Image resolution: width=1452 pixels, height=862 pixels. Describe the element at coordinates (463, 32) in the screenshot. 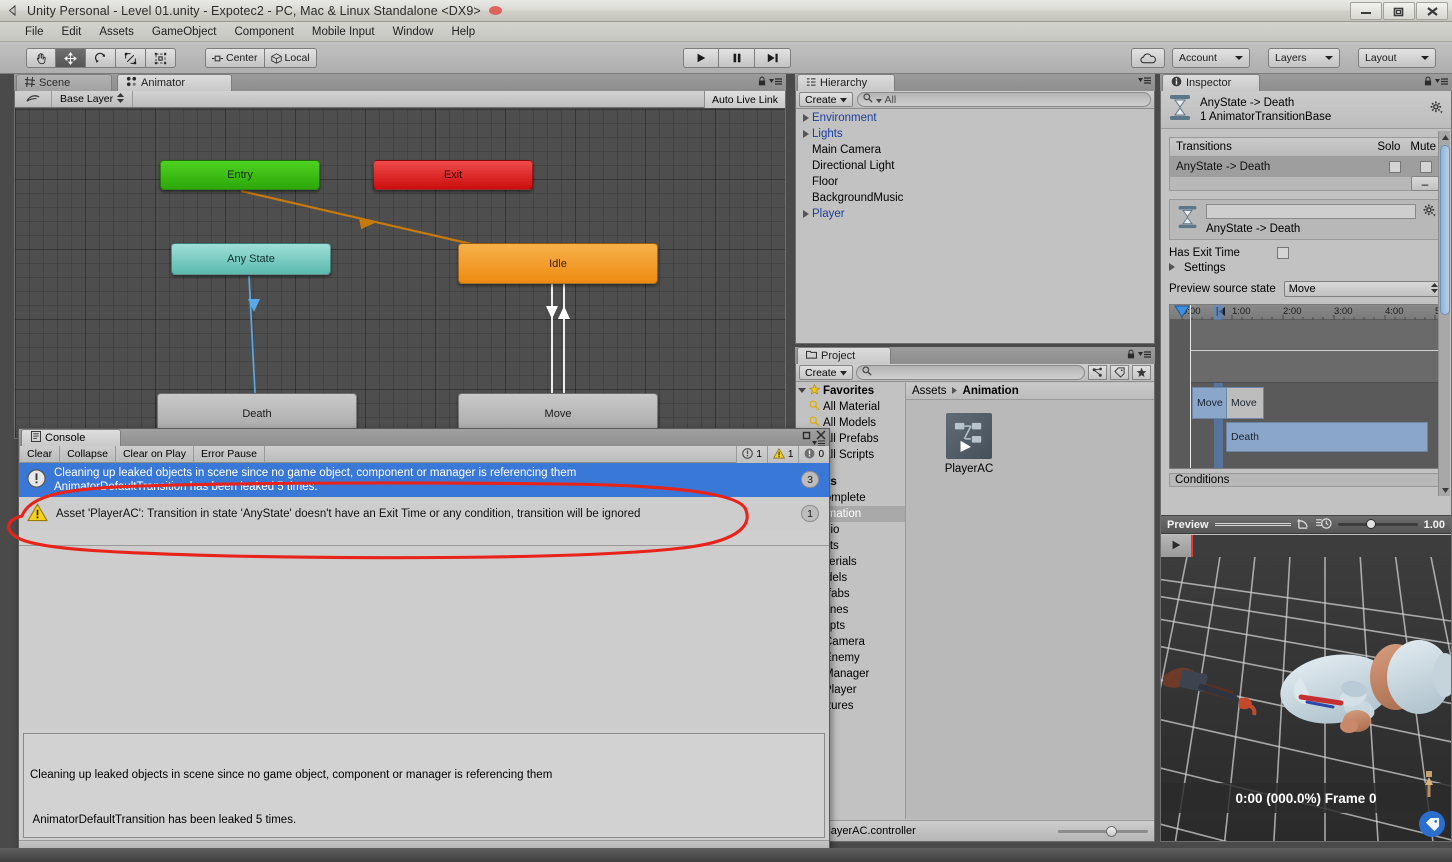

I see `menu-help: Help` at that location.